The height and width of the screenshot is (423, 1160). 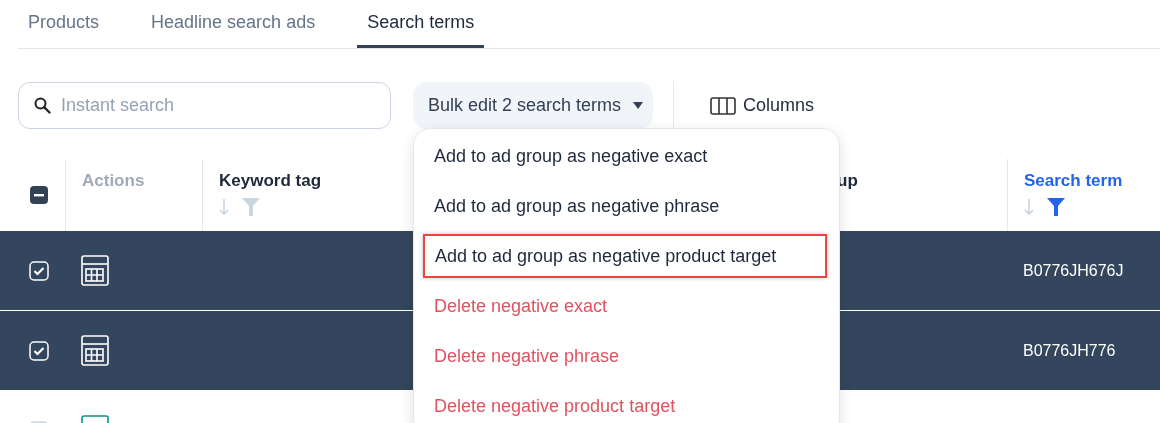 What do you see at coordinates (1069, 350) in the screenshot?
I see `table-cell: B0776JH776` at bounding box center [1069, 350].